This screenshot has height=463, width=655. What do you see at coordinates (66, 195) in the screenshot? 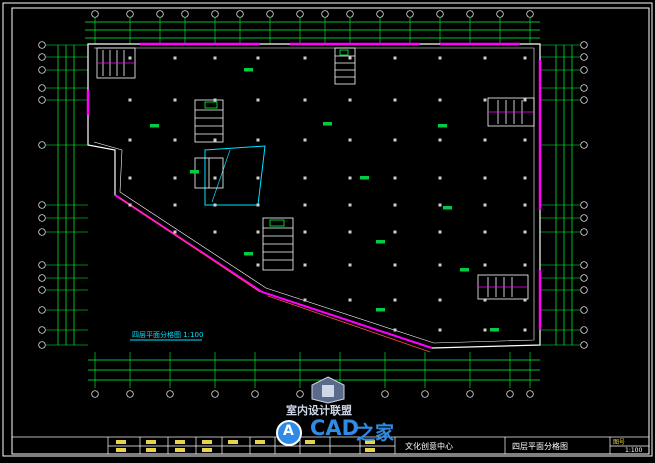
I see `left-dimension-lines` at bounding box center [66, 195].